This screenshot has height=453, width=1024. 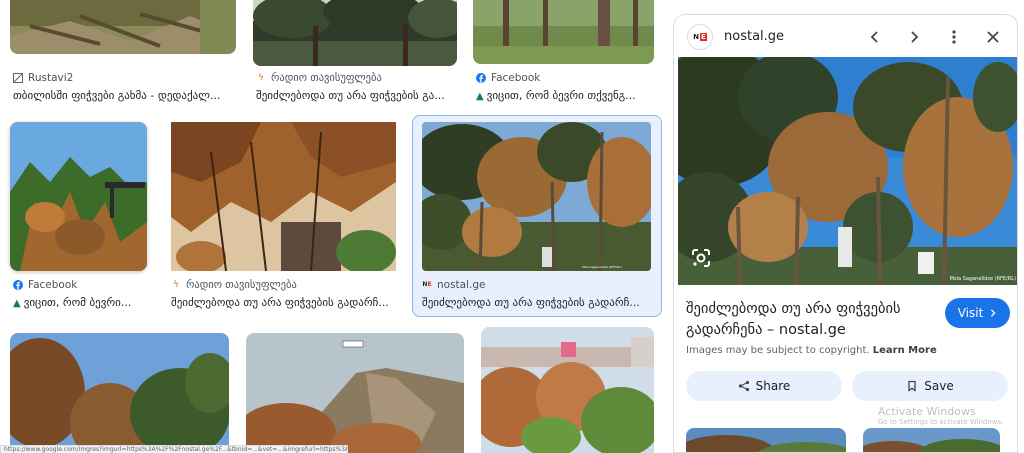 I want to click on more-vert-icon, so click(x=954, y=37).